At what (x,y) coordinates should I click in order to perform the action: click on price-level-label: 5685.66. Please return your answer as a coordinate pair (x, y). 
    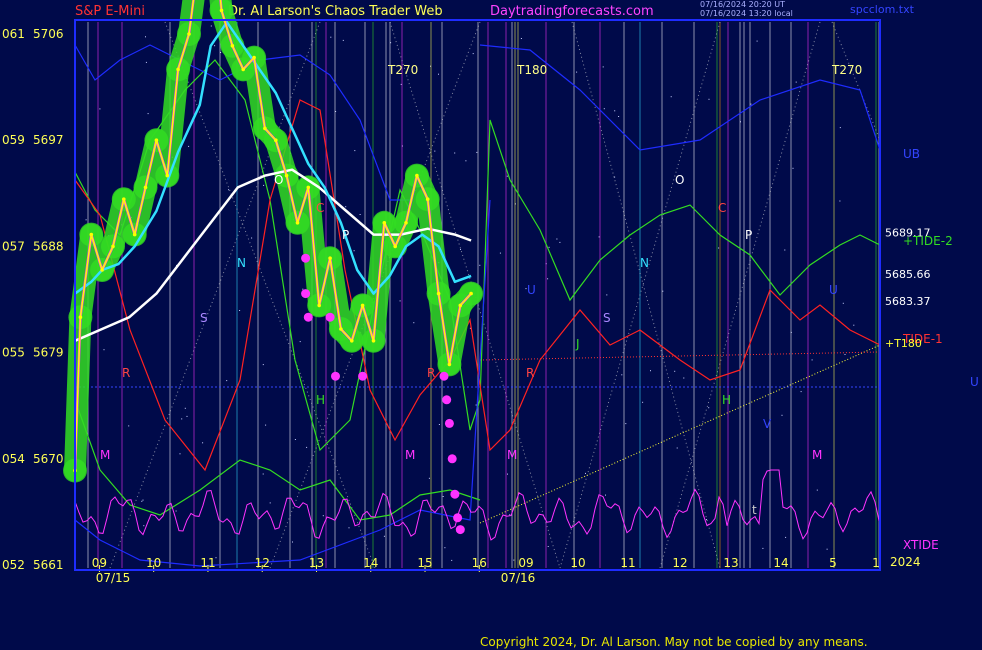
    Looking at the image, I should click on (908, 274).